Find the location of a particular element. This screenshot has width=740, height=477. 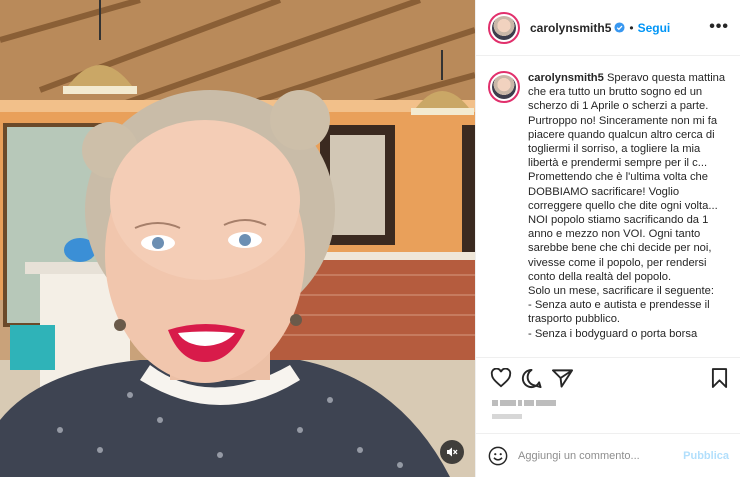

follow-button: Segui is located at coordinates (654, 28).